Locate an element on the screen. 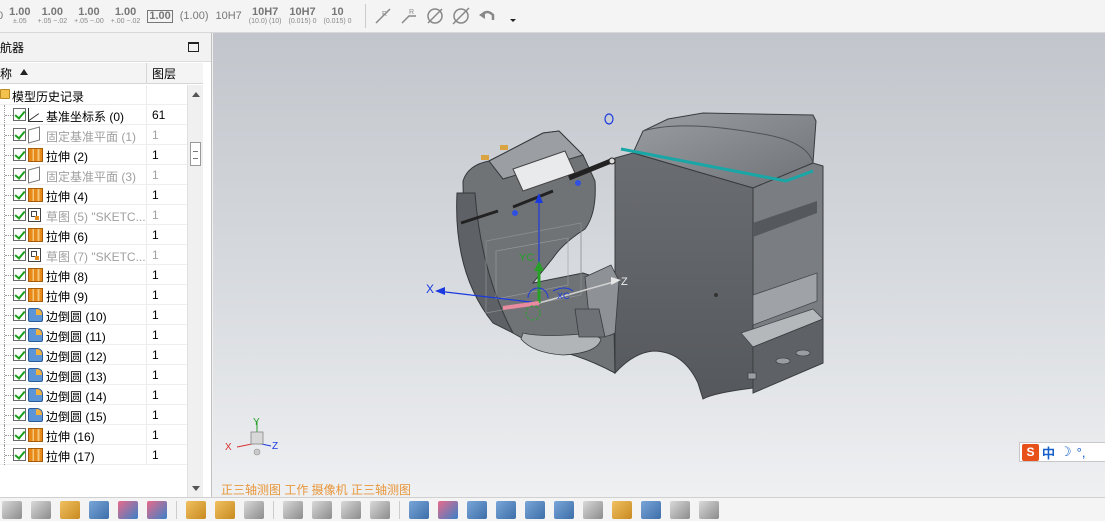 This screenshot has height=521, width=1105. tolerance-style-button-5: (1.00) is located at coordinates (194, 16).